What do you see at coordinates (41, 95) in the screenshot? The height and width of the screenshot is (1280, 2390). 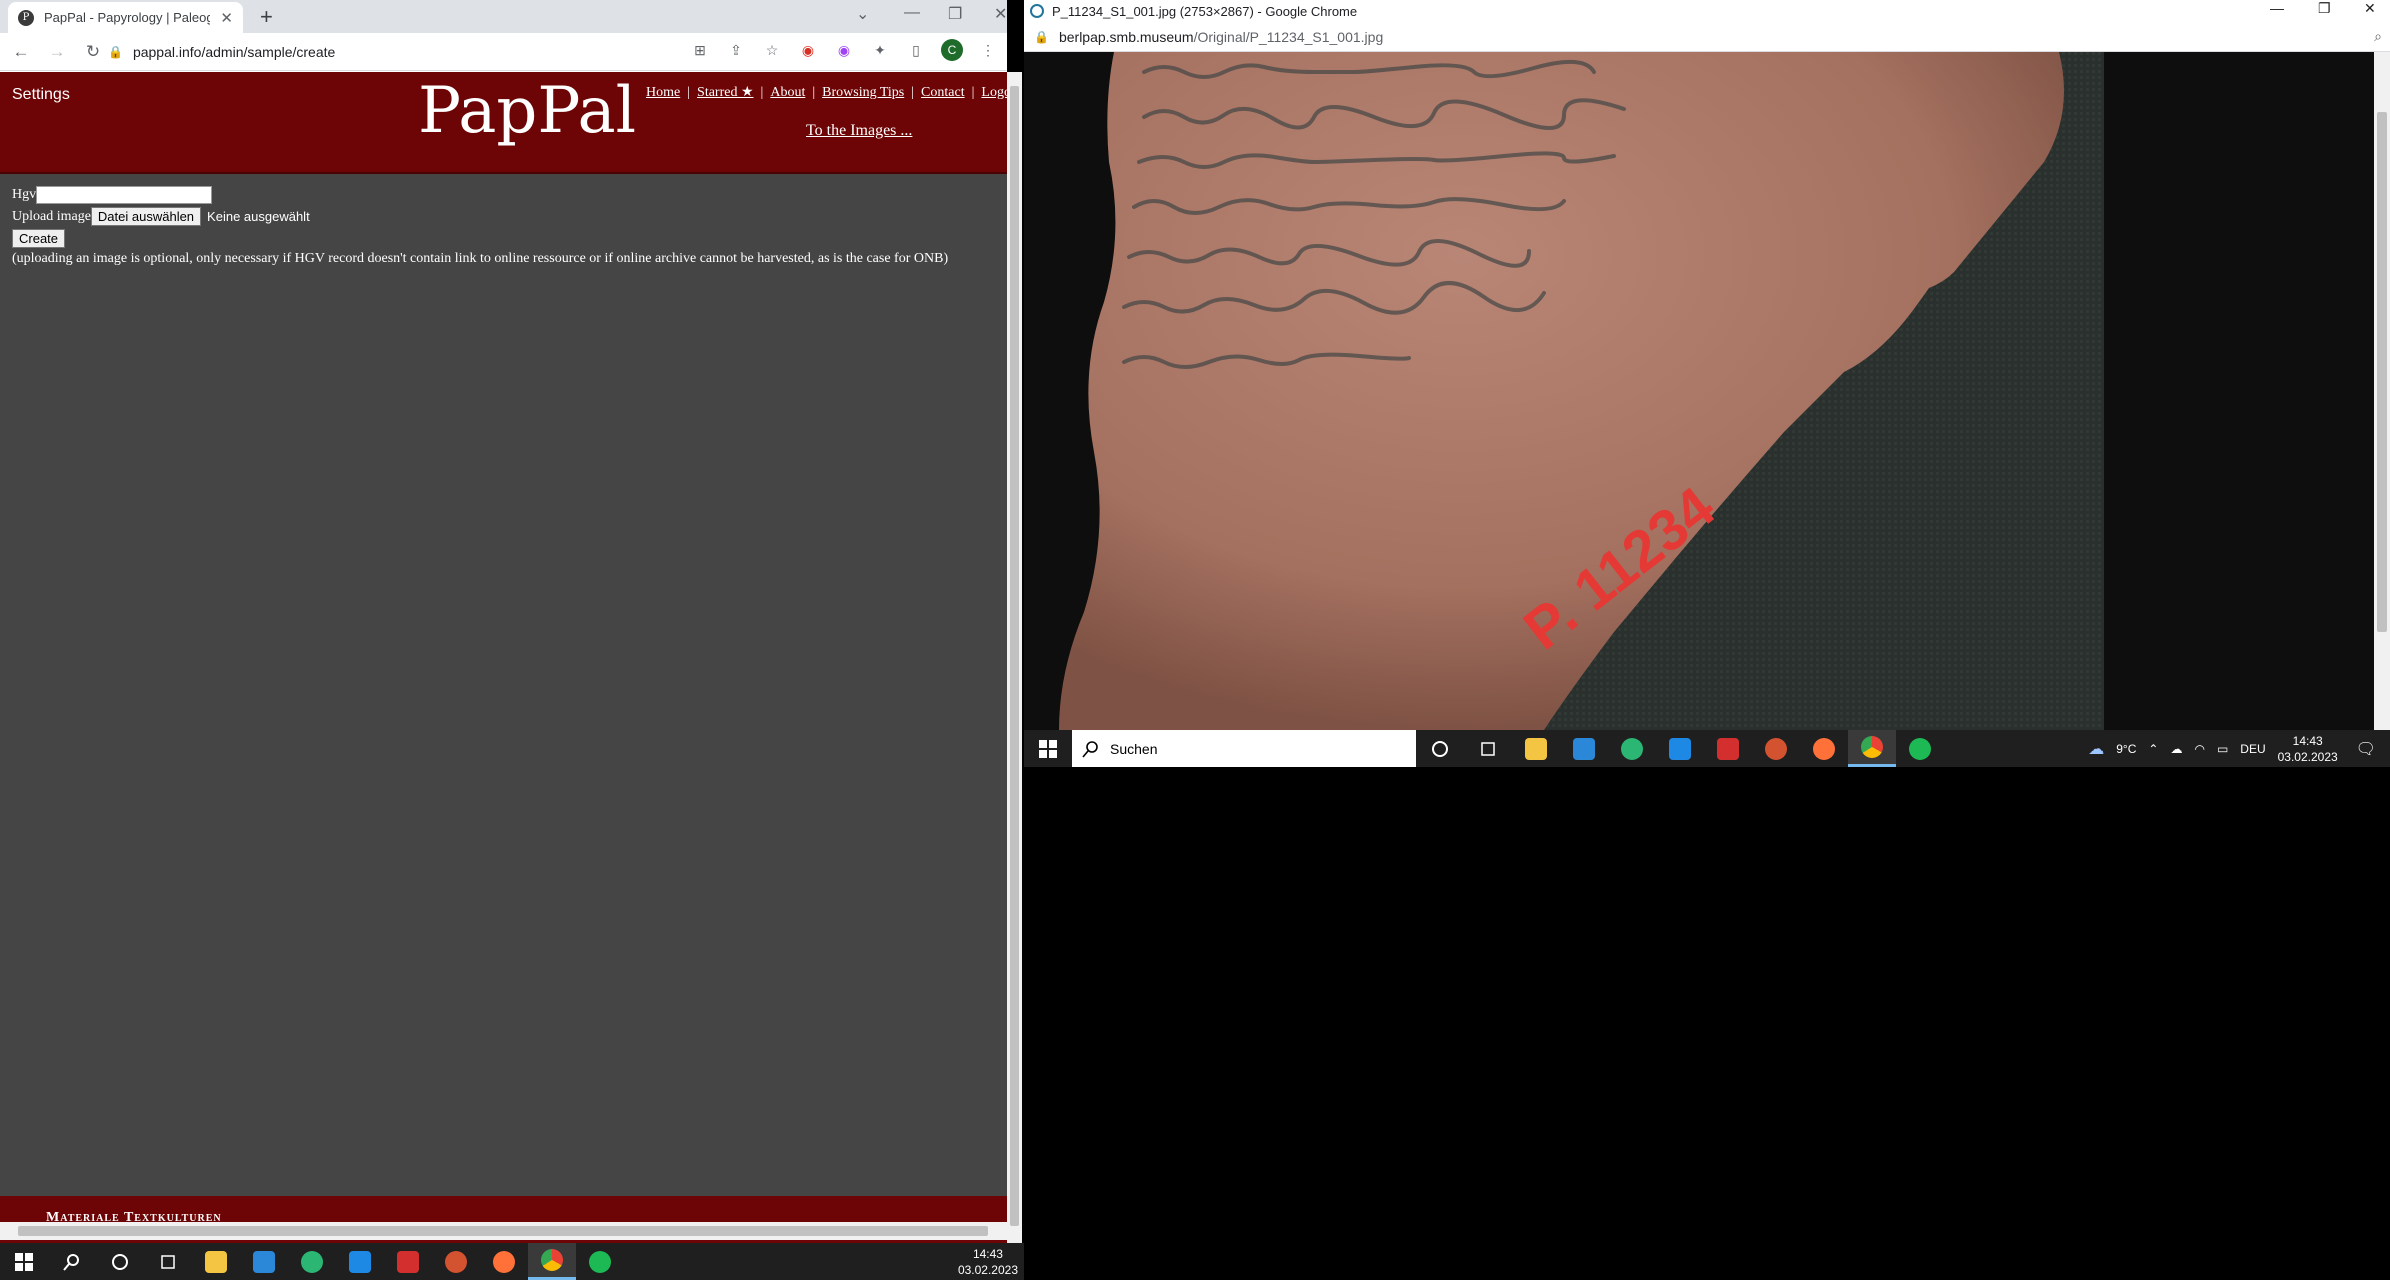 I see `settings-link: Settings` at bounding box center [41, 95].